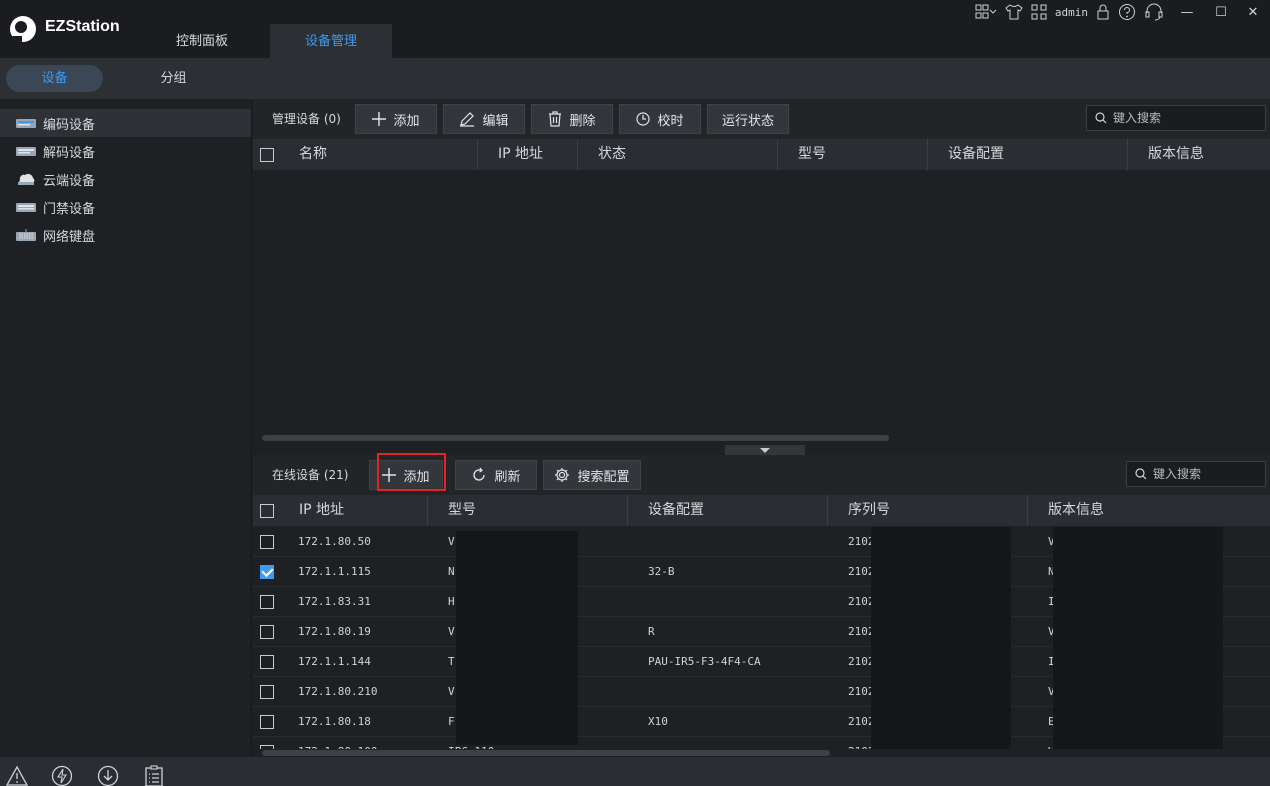 Image resolution: width=1270 pixels, height=786 pixels. I want to click on row-ip: 172.1.80.100, so click(337, 743).